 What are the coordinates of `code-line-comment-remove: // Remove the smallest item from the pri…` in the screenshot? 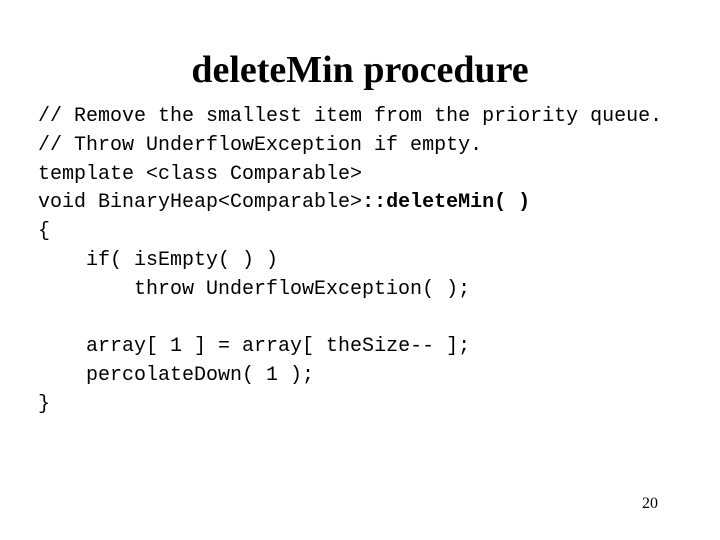 It's located at (350, 117).